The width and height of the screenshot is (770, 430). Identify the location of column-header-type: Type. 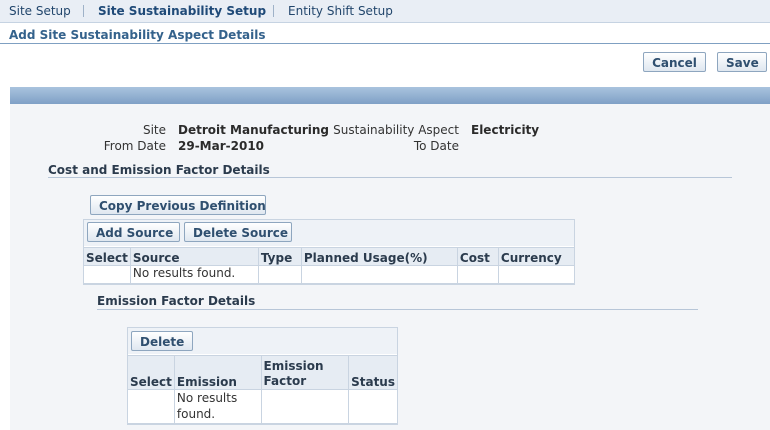
(279, 256).